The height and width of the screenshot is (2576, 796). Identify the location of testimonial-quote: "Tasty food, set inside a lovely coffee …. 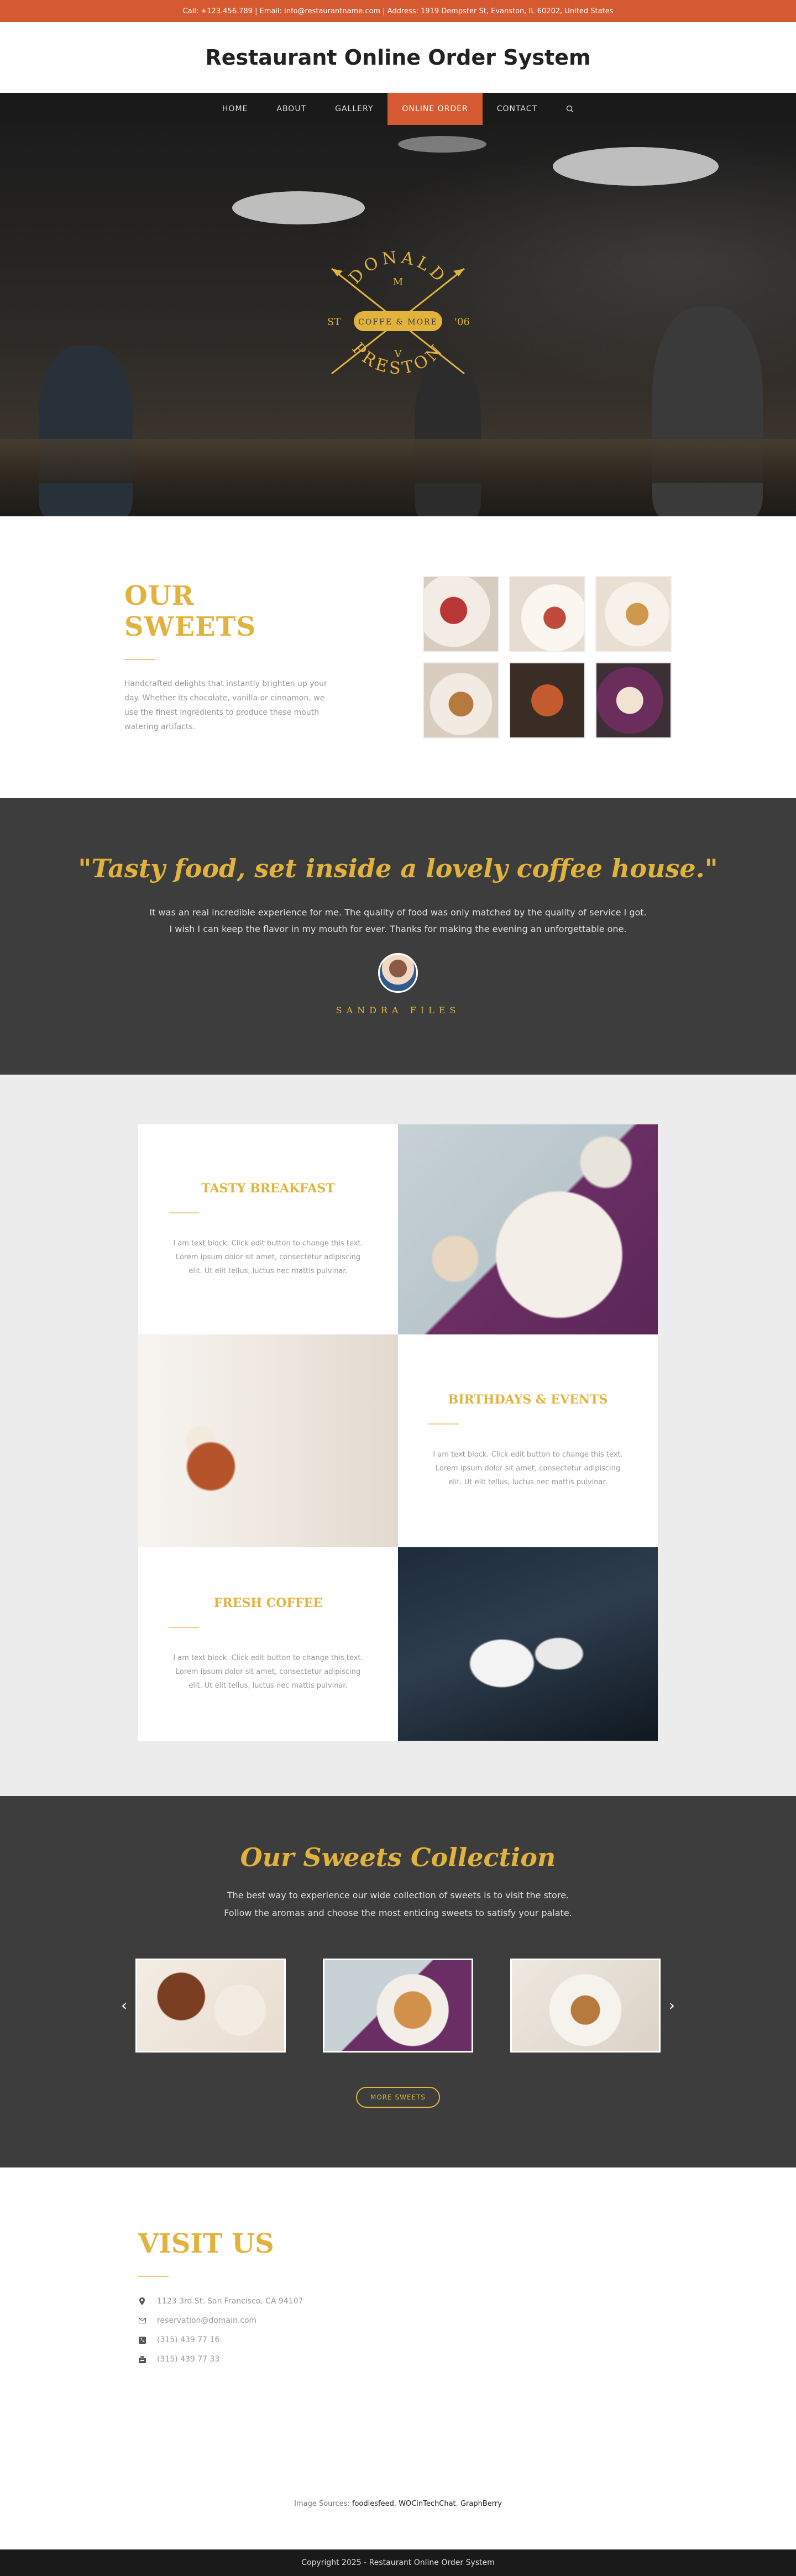
(398, 868).